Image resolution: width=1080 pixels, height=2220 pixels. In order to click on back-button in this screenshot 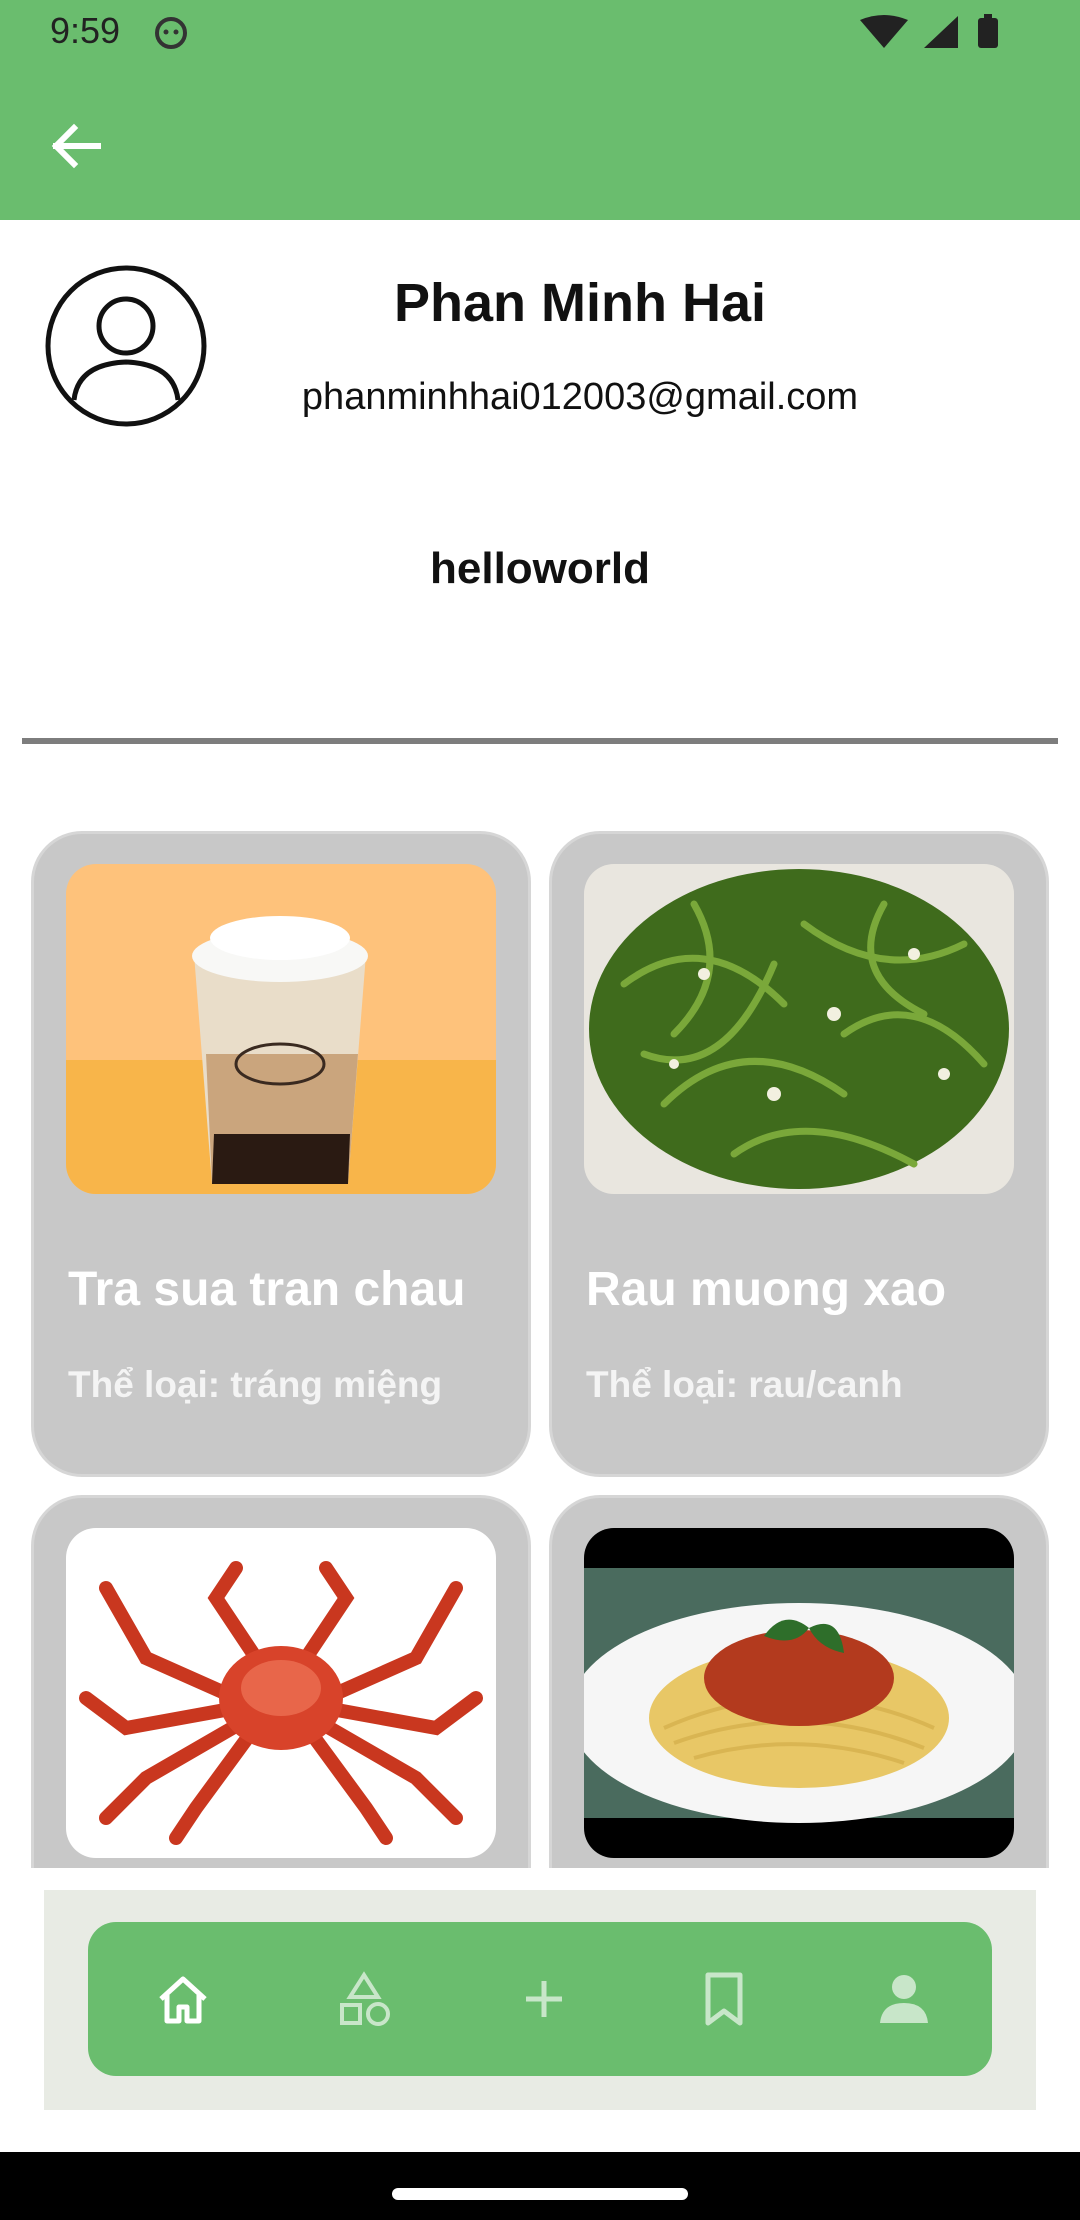, I will do `click(76, 146)`.